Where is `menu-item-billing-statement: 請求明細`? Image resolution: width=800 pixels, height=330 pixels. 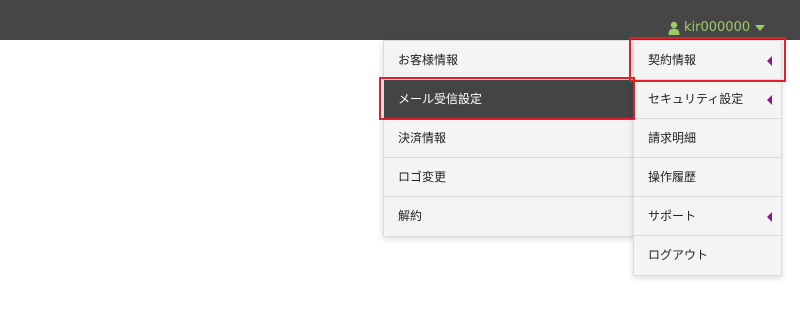
menu-item-billing-statement: 請求明細 is located at coordinates (707, 138).